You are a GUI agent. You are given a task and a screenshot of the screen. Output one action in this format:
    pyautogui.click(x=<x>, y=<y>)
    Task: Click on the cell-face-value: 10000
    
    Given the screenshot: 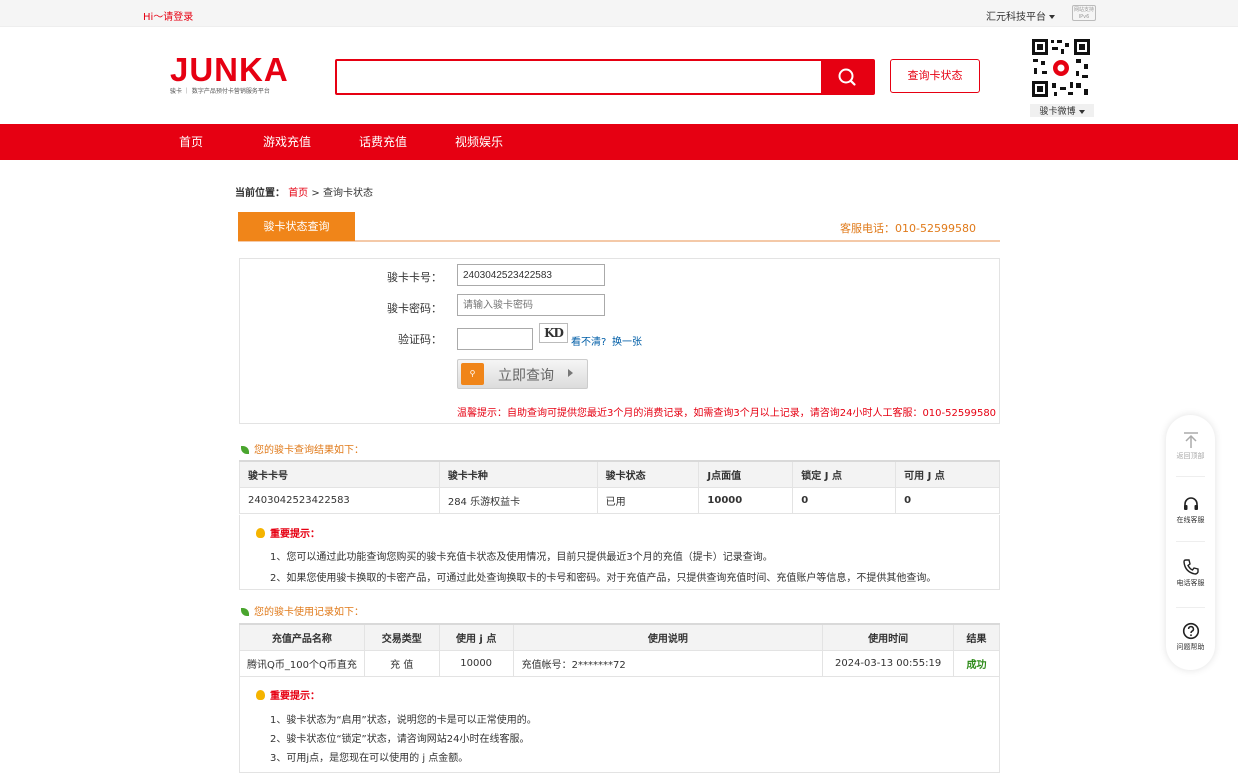 What is the action you would take?
    pyautogui.click(x=746, y=500)
    